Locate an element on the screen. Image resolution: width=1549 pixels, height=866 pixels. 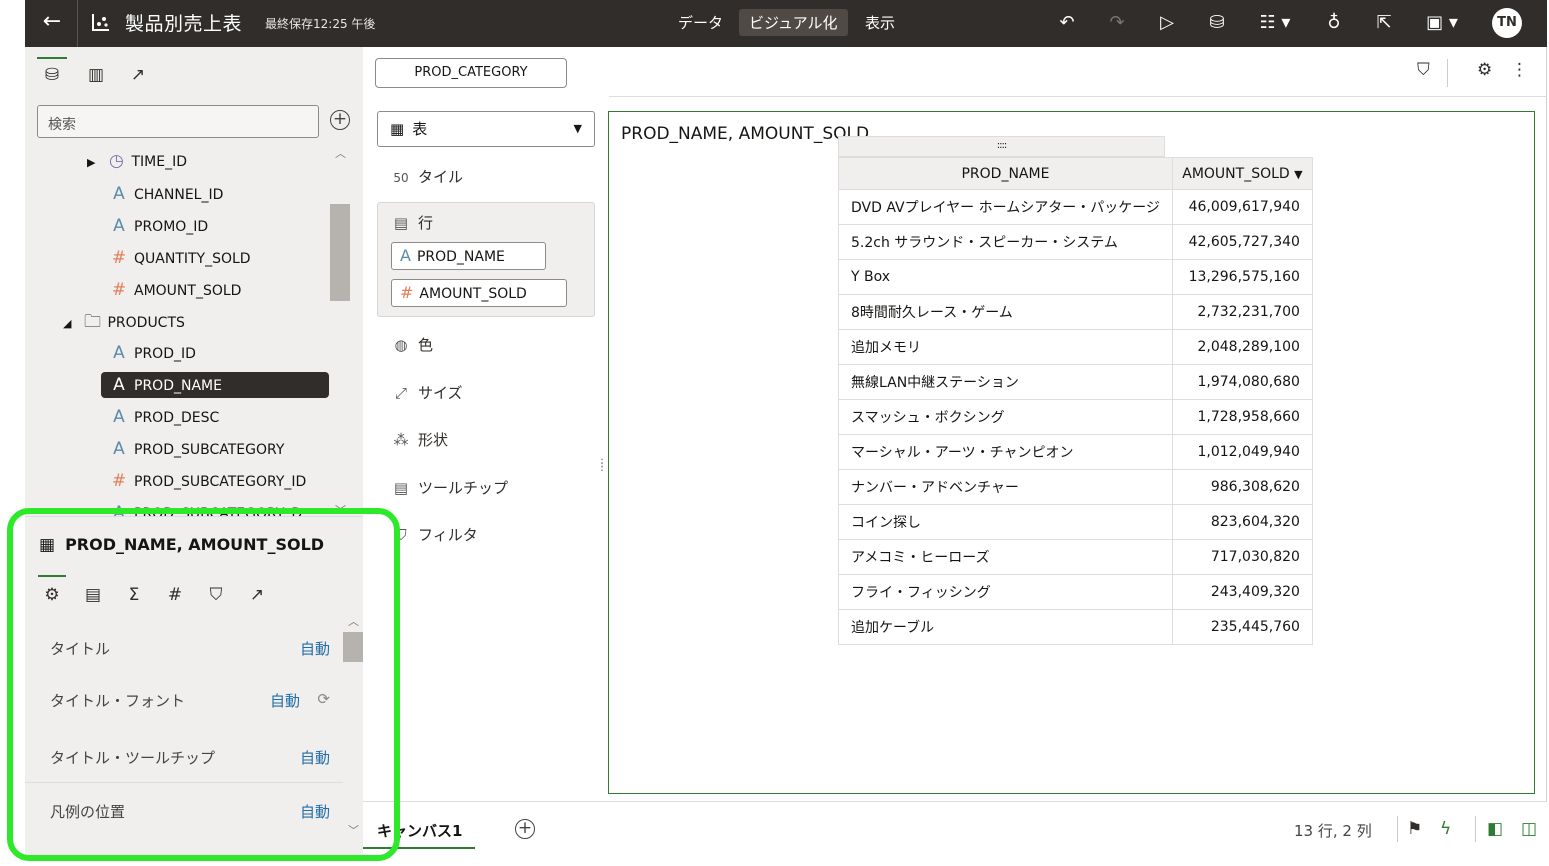
tree-item-prod-subcategory: A PROD_SUBCATEGORY is located at coordinates (196, 449).